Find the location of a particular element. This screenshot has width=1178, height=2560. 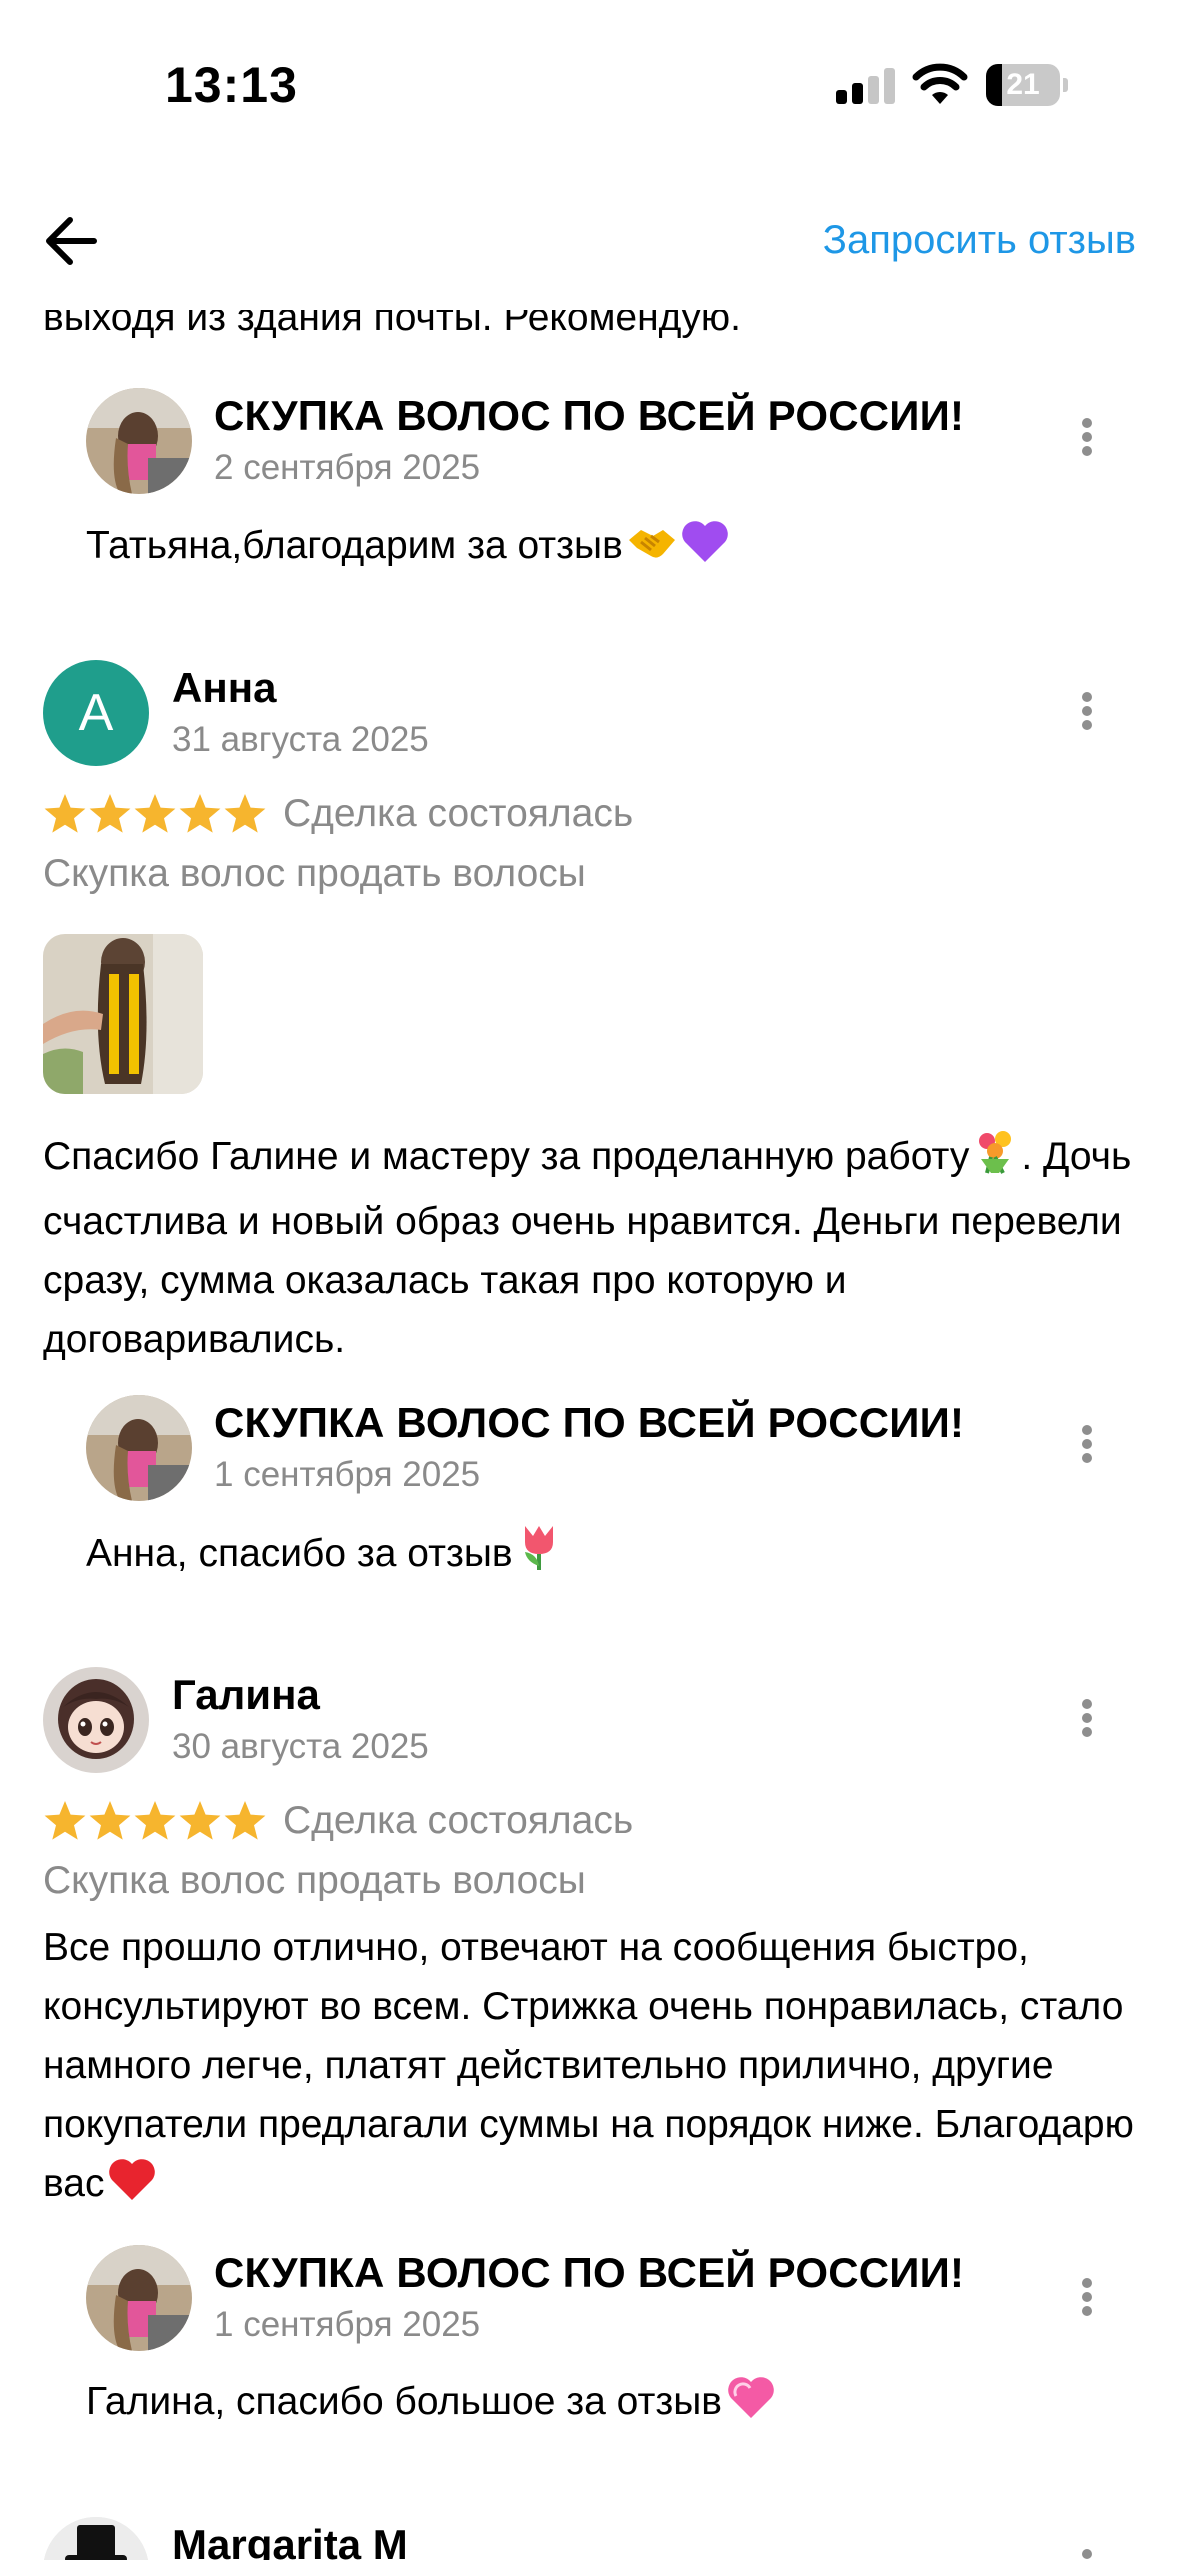

status-bar: 13:13 21 is located at coordinates (589, 85).